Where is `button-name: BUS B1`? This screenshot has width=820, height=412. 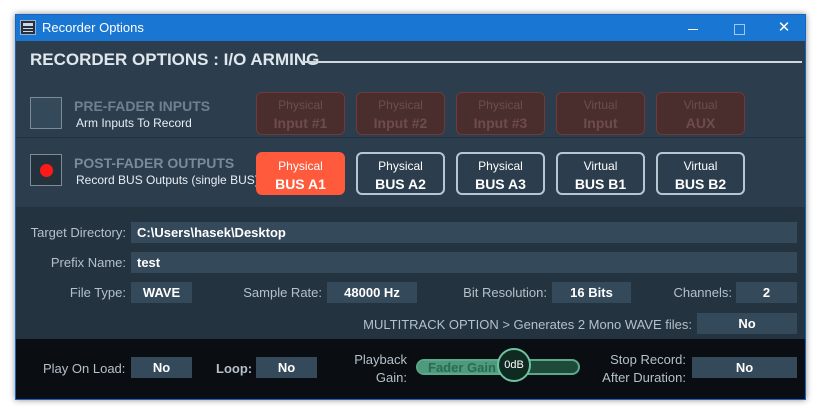 button-name: BUS B1 is located at coordinates (600, 184).